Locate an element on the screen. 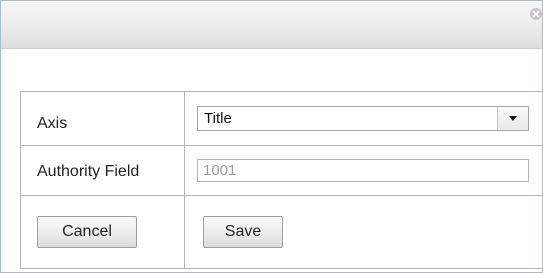  axis-dropdown-button is located at coordinates (512, 118).